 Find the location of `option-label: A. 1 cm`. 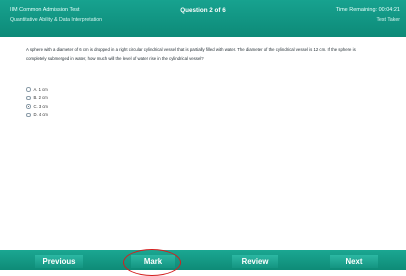

option-label: A. 1 cm is located at coordinates (40, 89).